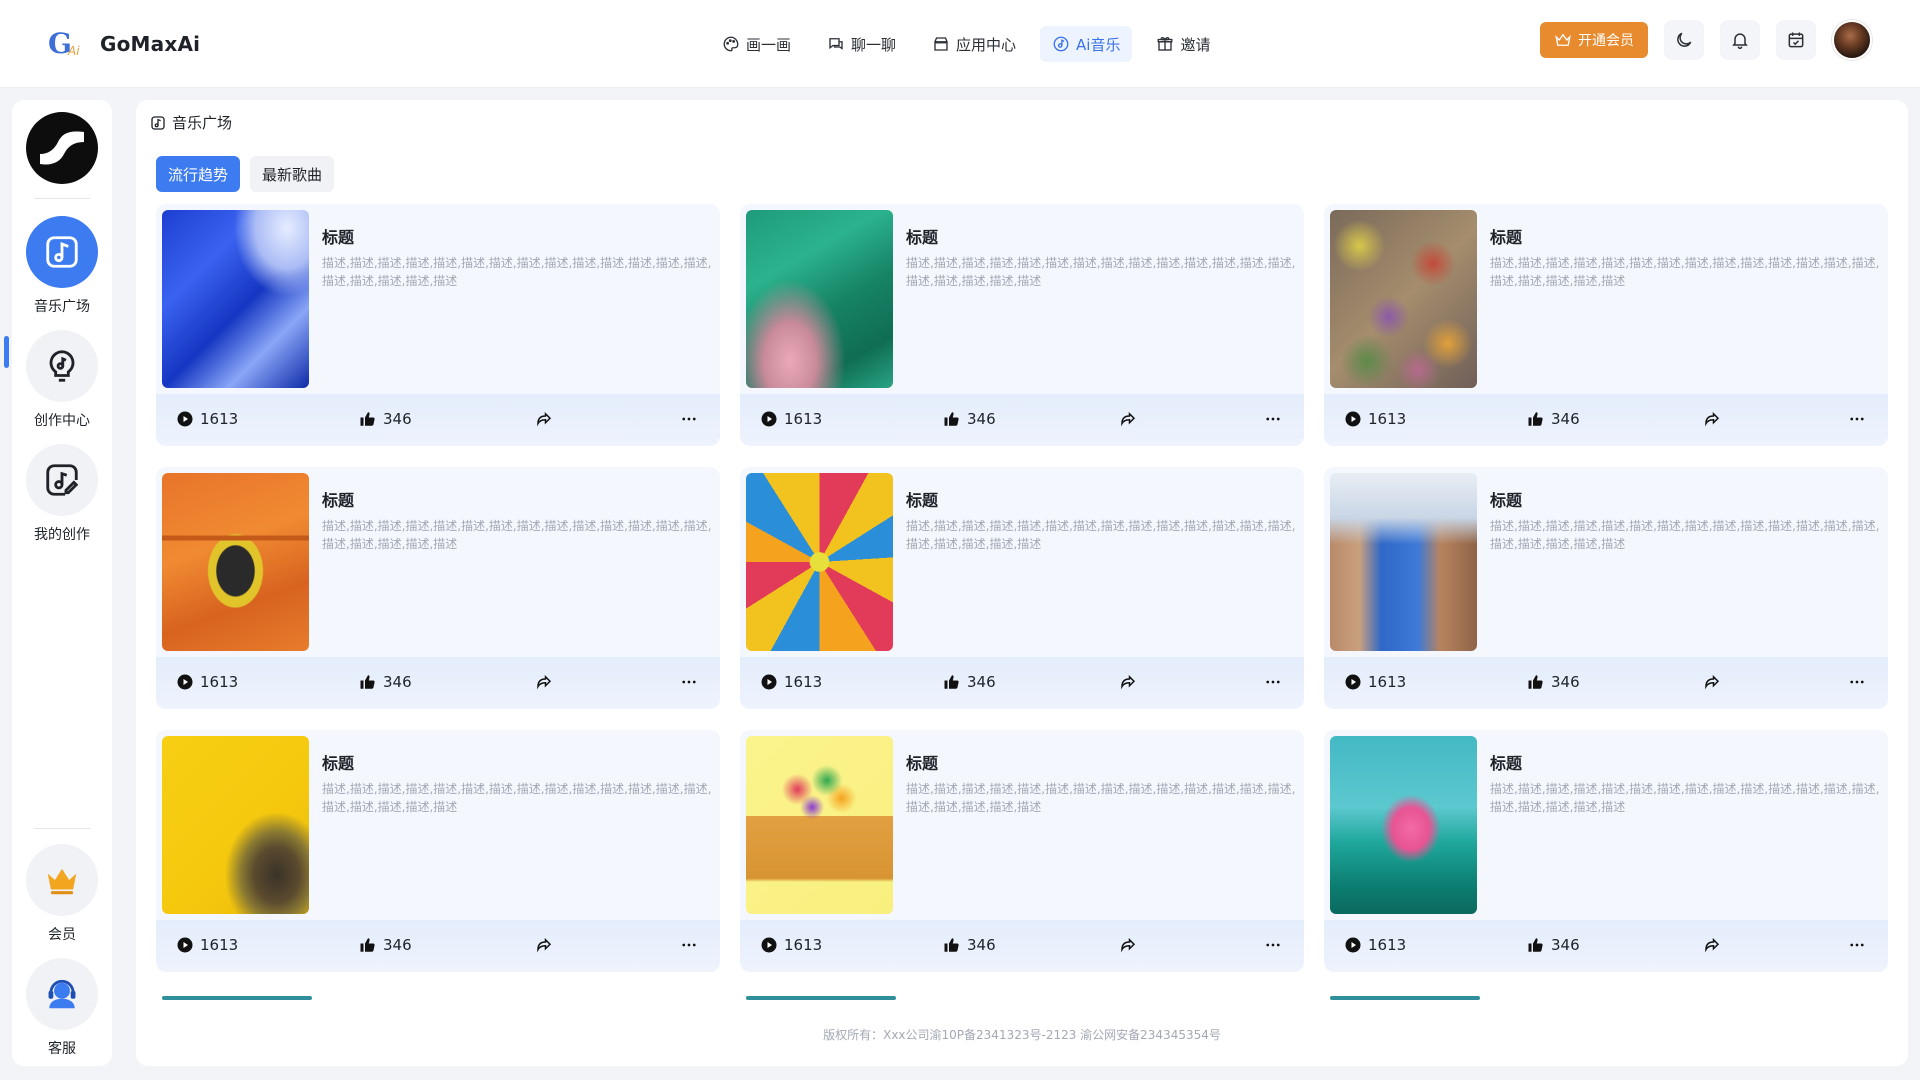 Image resolution: width=1920 pixels, height=1080 pixels. I want to click on theme-toggle-button, so click(1684, 40).